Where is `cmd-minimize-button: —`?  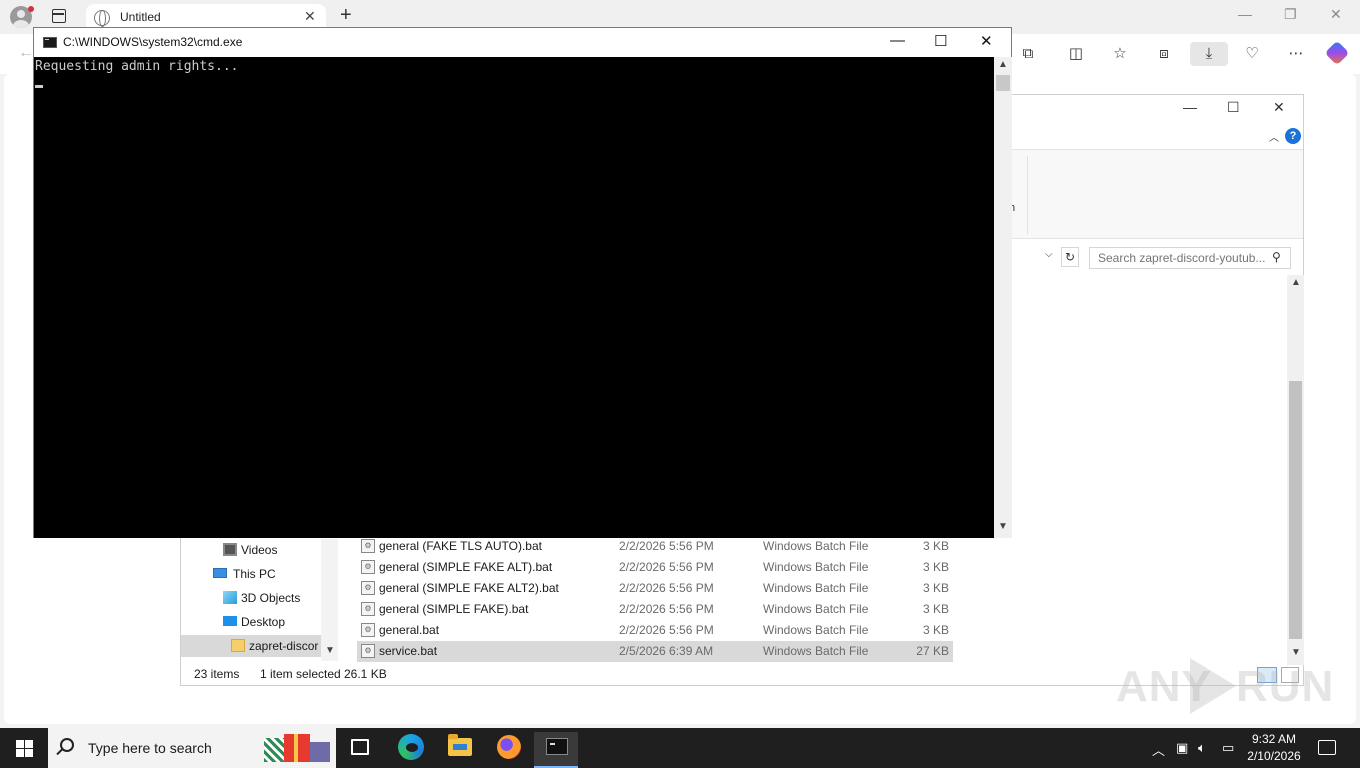
cmd-minimize-button: — is located at coordinates (897, 40).